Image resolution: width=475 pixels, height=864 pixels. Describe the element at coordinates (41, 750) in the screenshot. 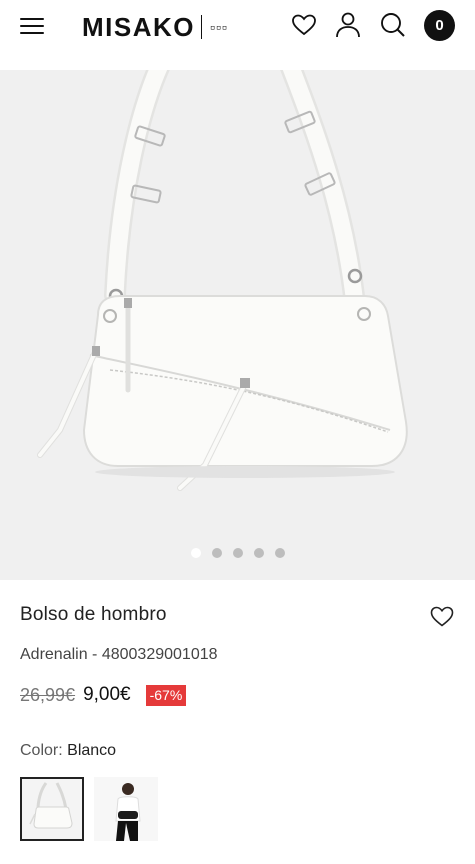

I see `color-label: Color:` at that location.